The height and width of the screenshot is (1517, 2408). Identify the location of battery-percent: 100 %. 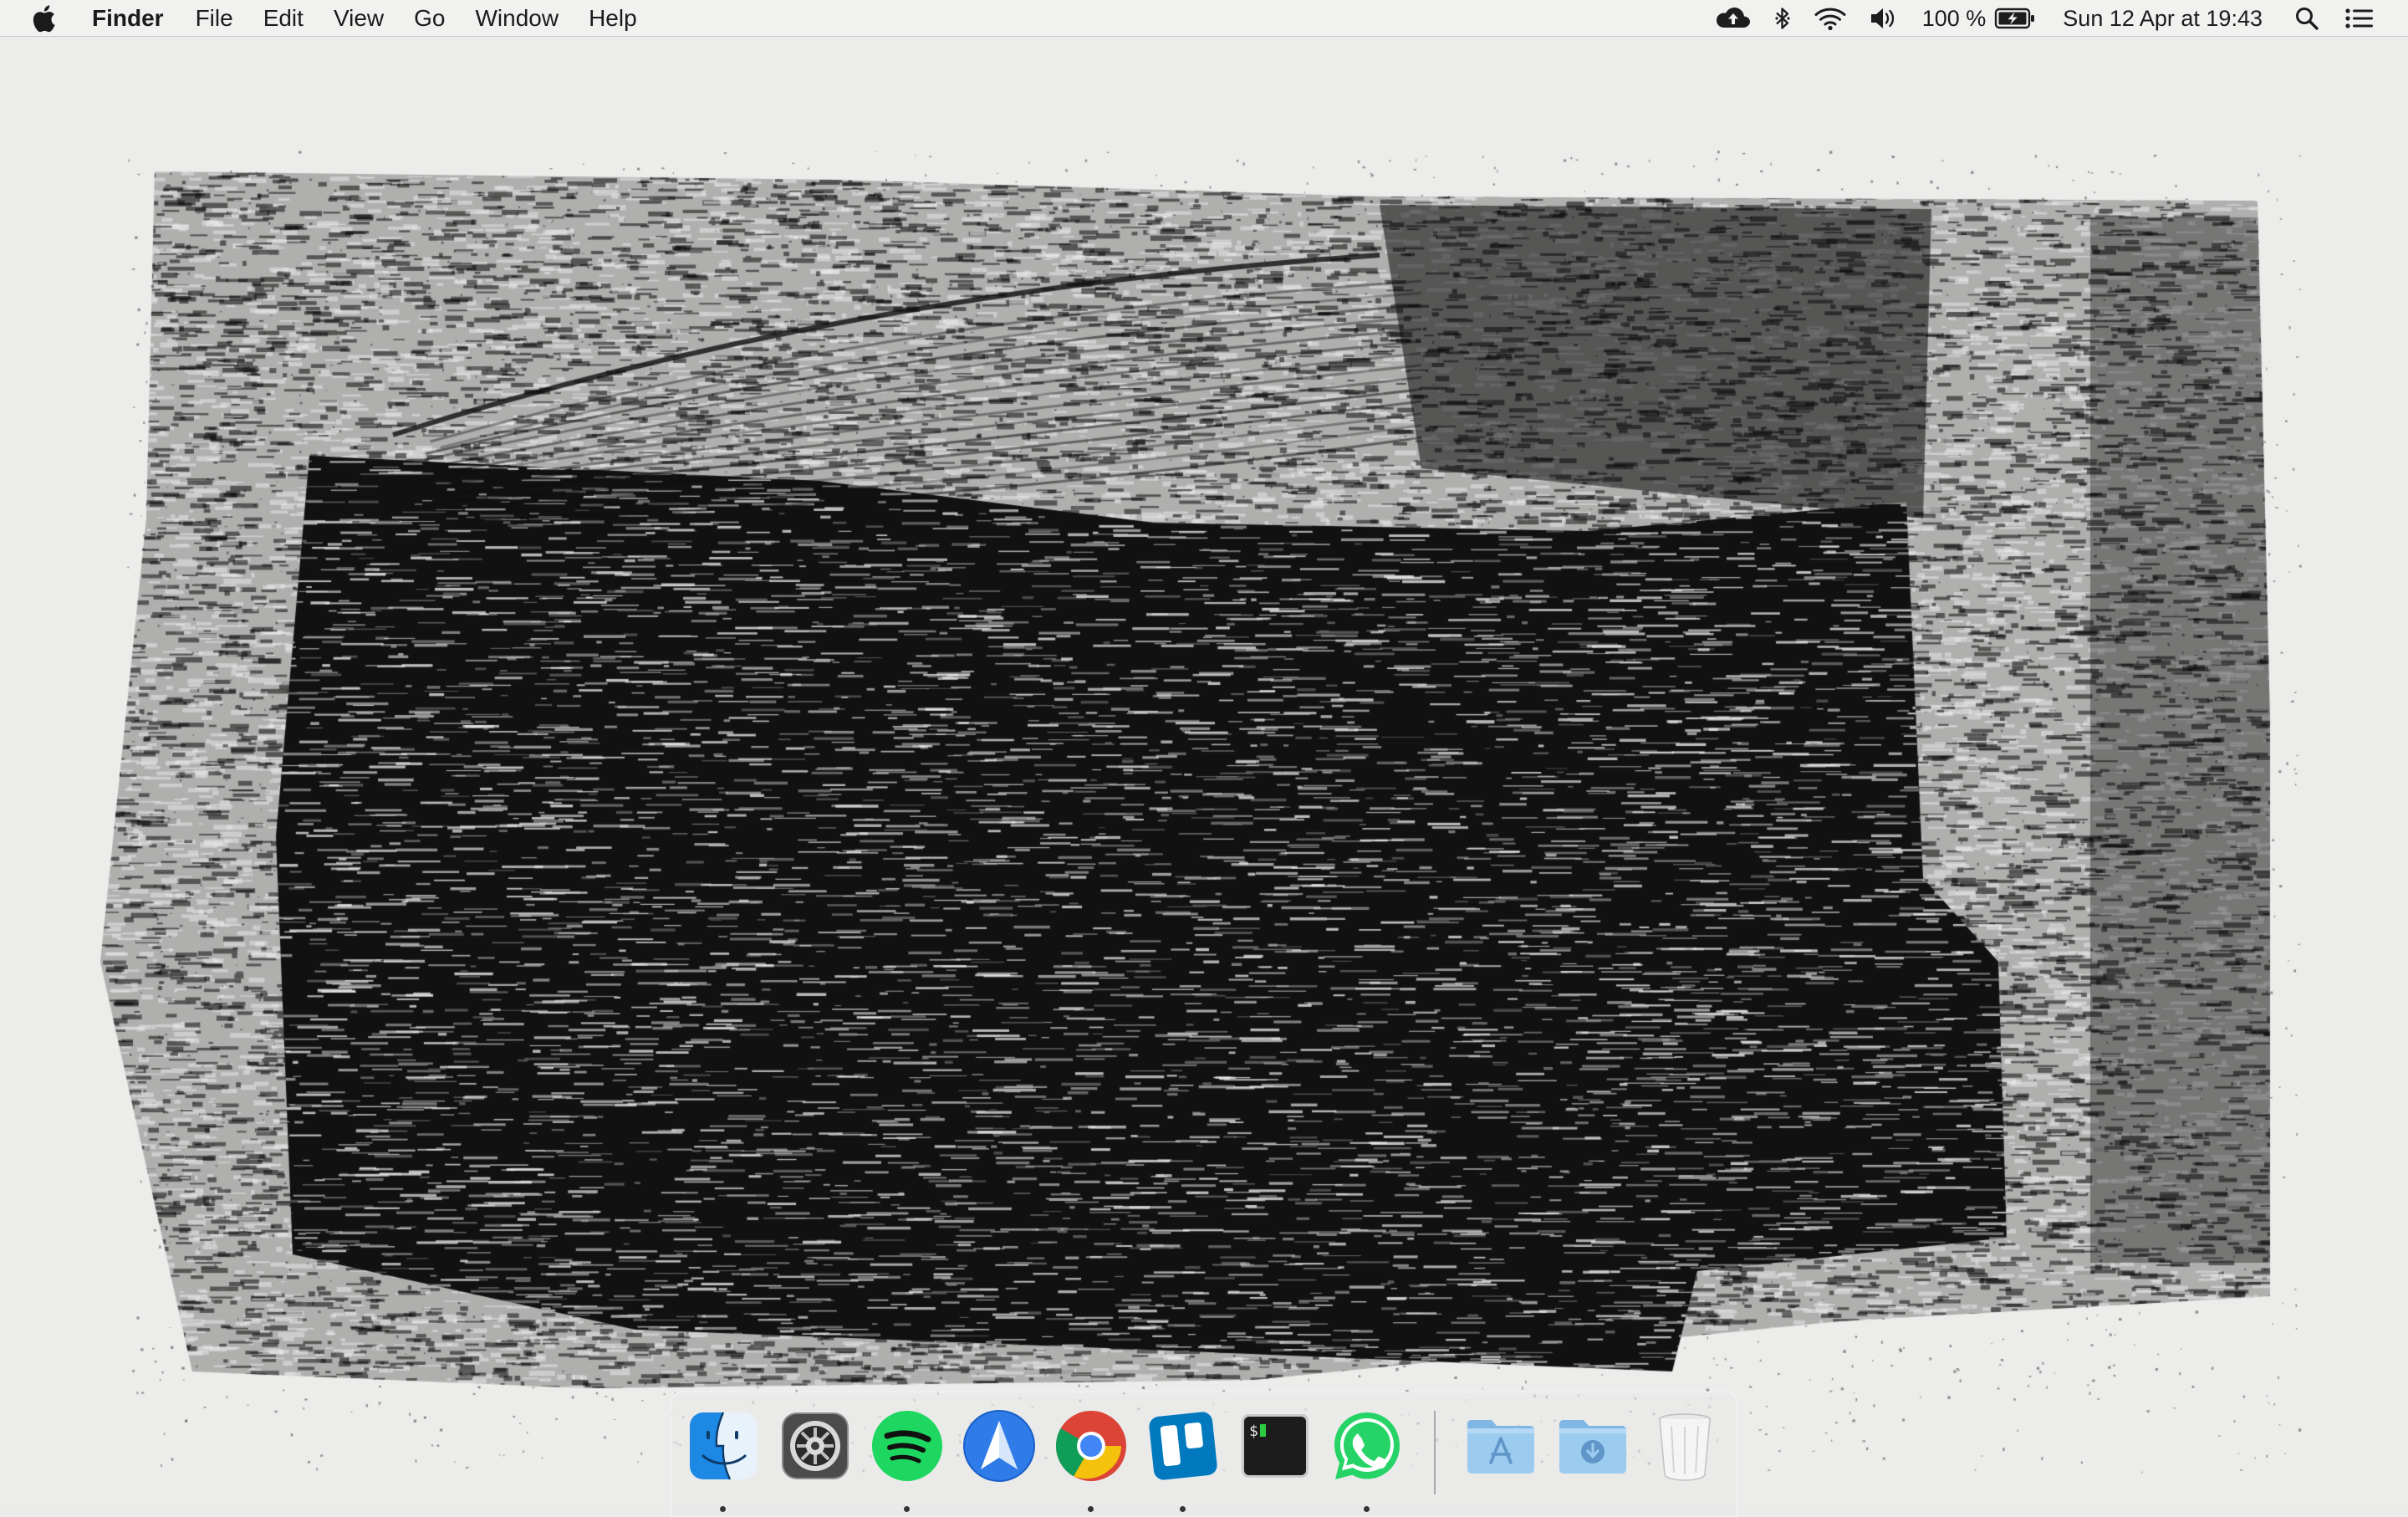
(1955, 18).